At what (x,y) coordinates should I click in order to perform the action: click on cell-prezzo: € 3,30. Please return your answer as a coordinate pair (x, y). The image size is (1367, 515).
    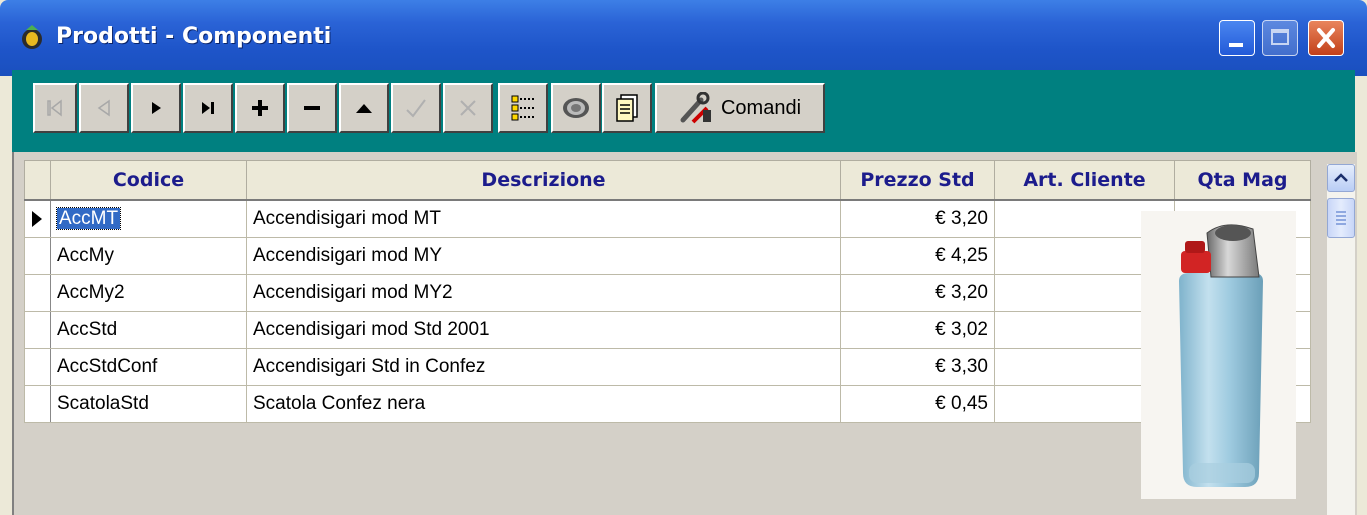
    Looking at the image, I should click on (917, 367).